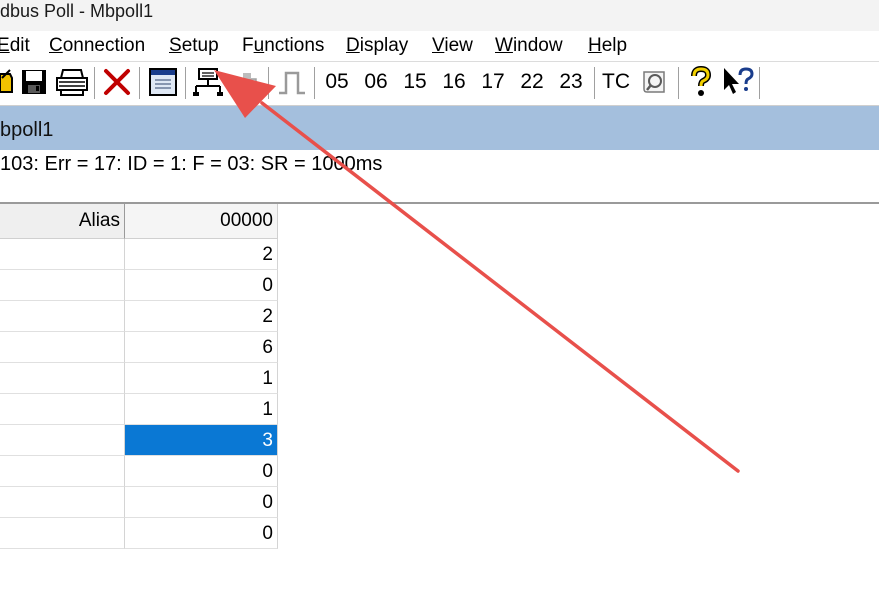 The image size is (879, 591). Describe the element at coordinates (72, 82) in the screenshot. I see `print-icon` at that location.